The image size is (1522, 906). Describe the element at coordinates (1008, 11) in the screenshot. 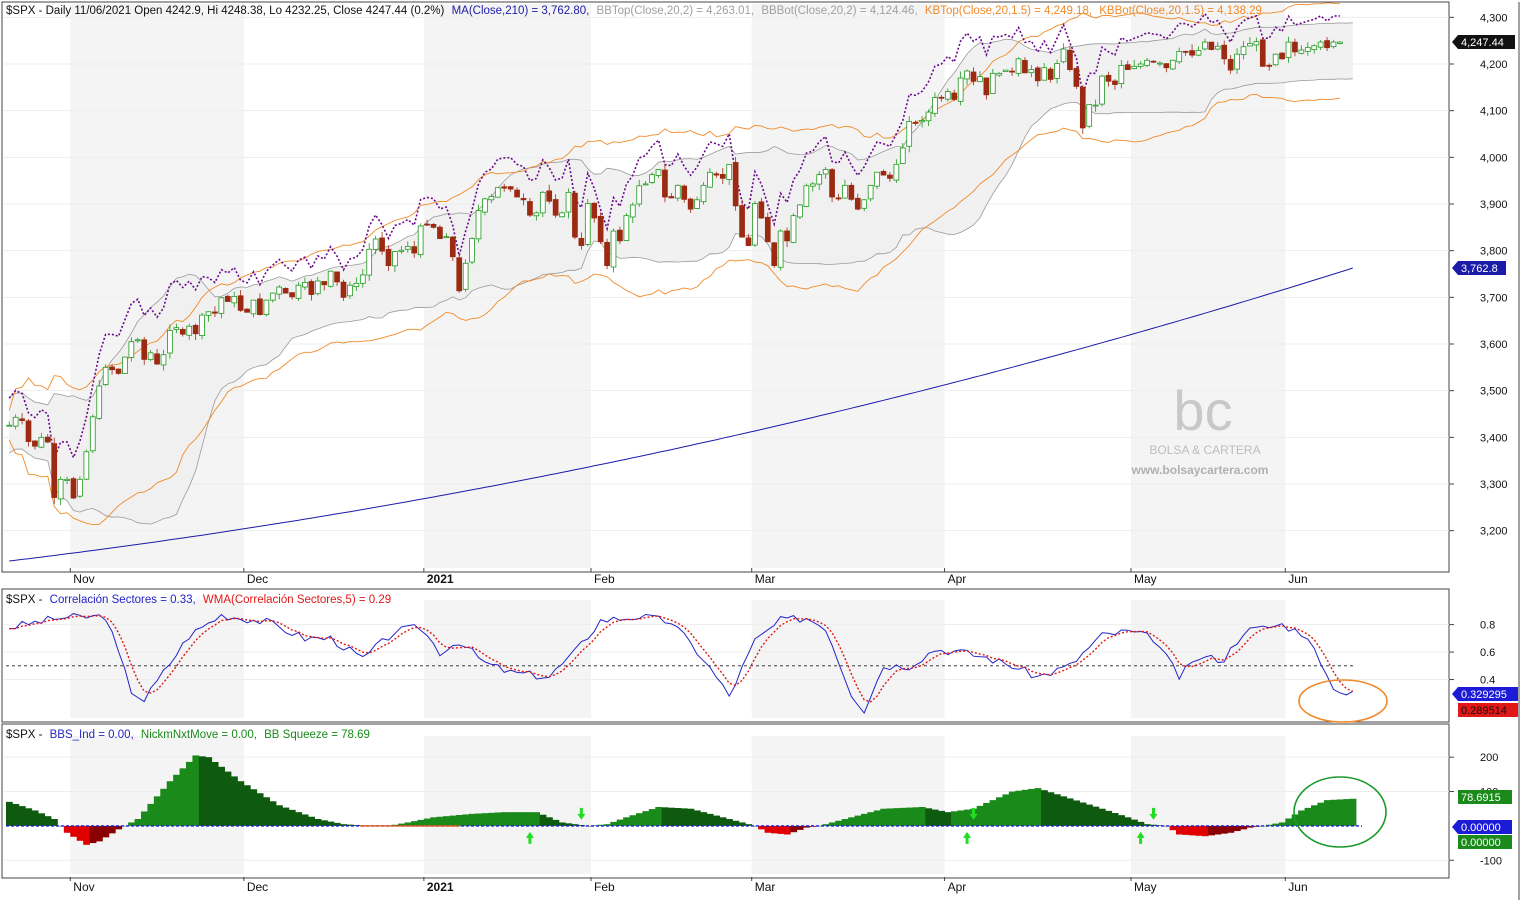

I see `kbtop-legend: KBTop(Close,20,1.5) = 4,249.18,` at that location.